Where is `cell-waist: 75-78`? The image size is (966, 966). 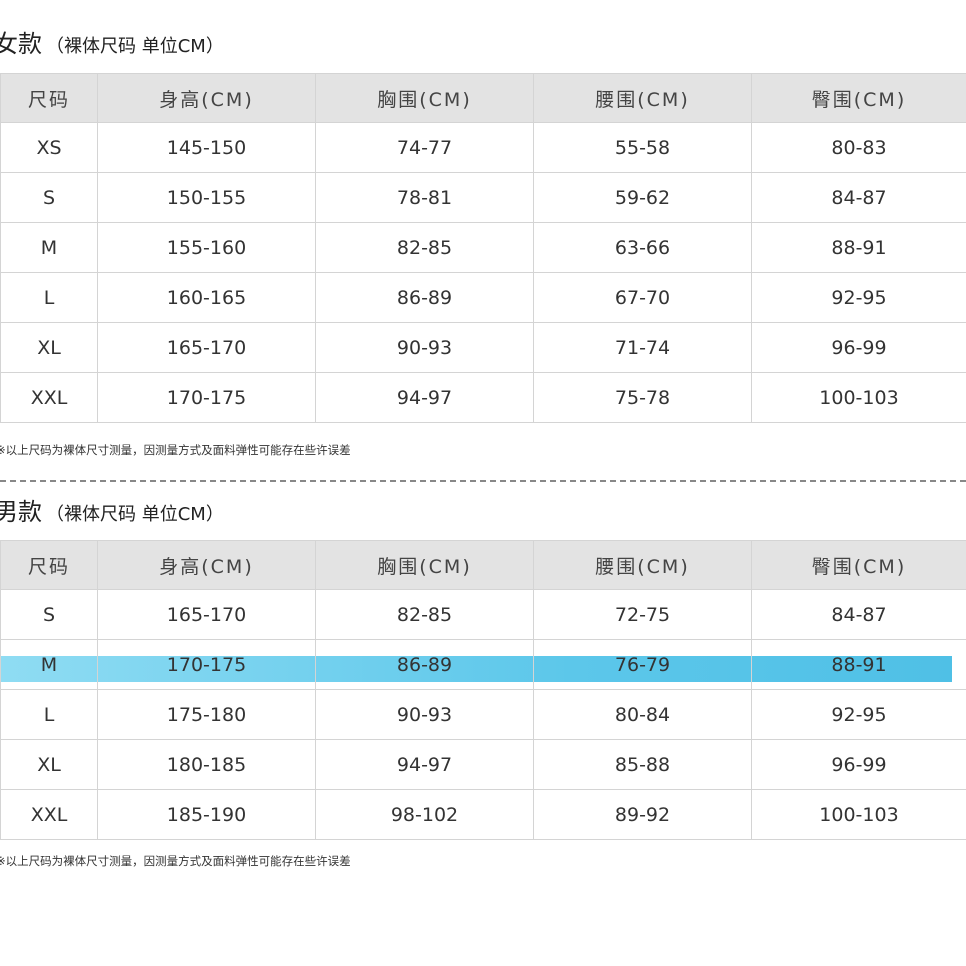
cell-waist: 75-78 is located at coordinates (642, 397).